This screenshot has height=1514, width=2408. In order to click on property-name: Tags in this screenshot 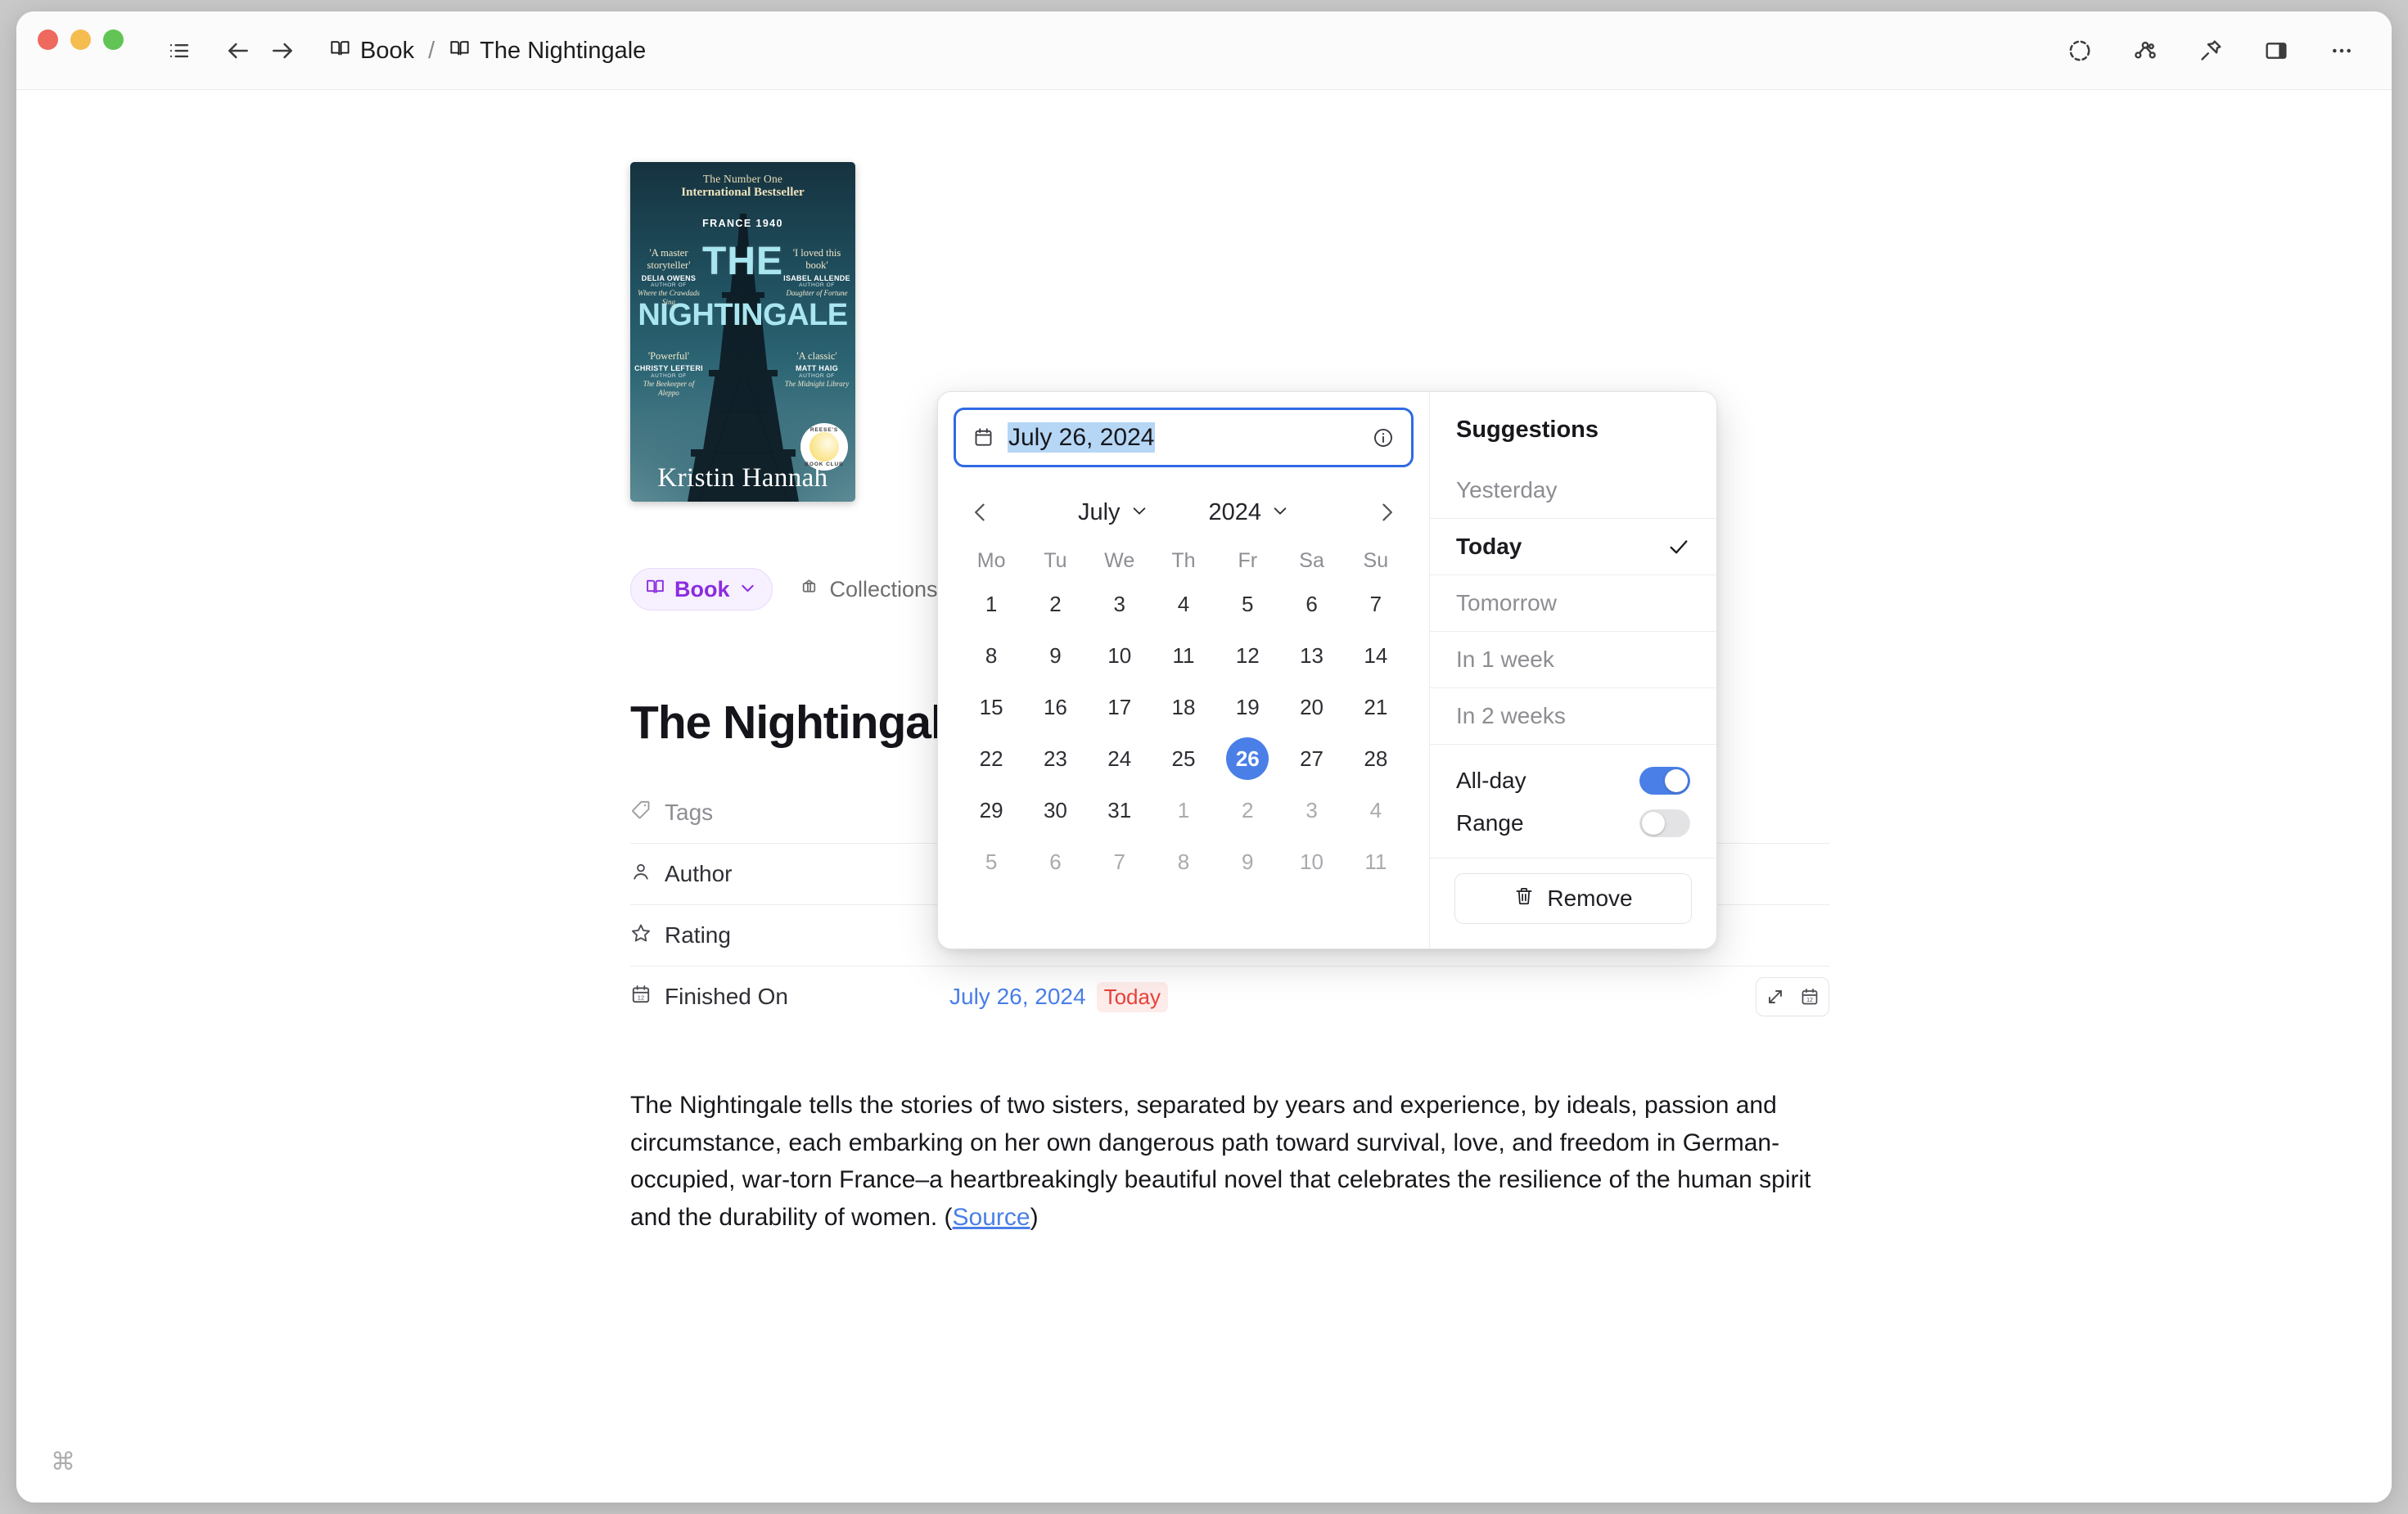, I will do `click(689, 812)`.